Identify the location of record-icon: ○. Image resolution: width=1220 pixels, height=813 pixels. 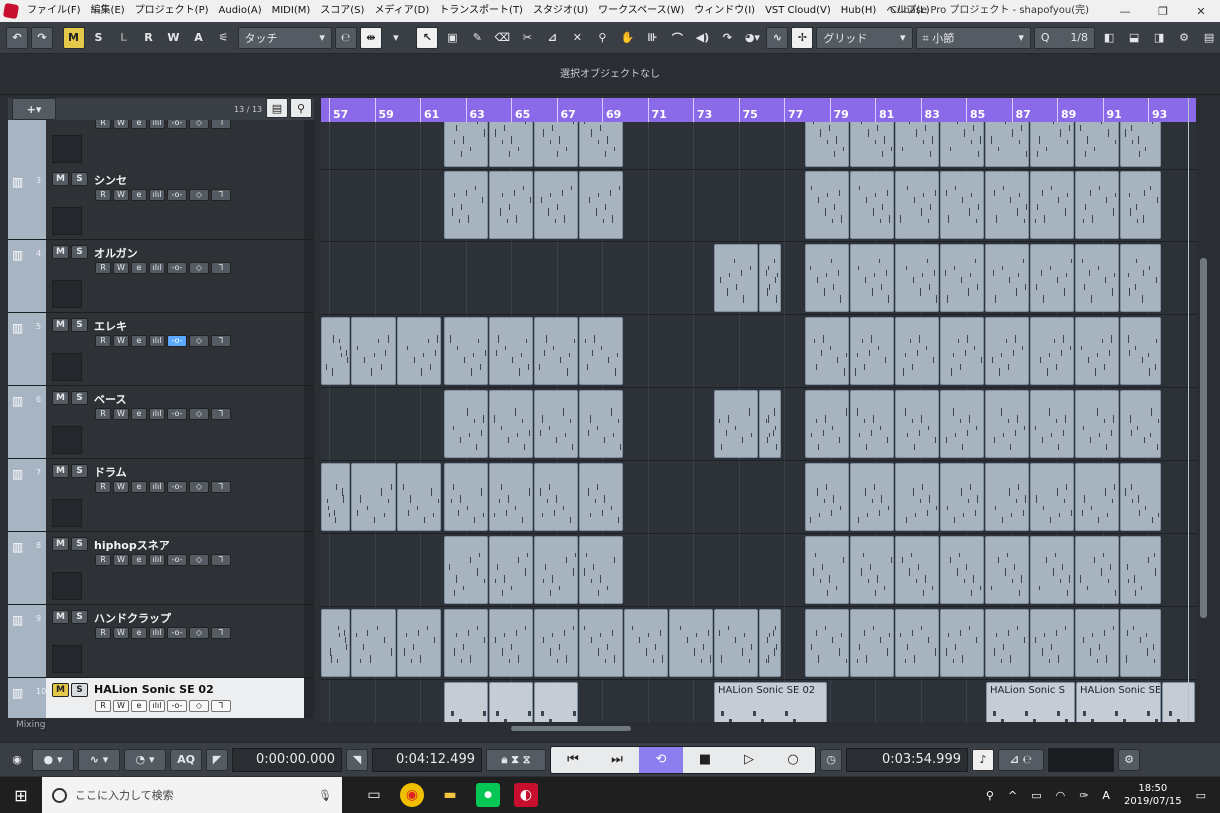
(793, 760).